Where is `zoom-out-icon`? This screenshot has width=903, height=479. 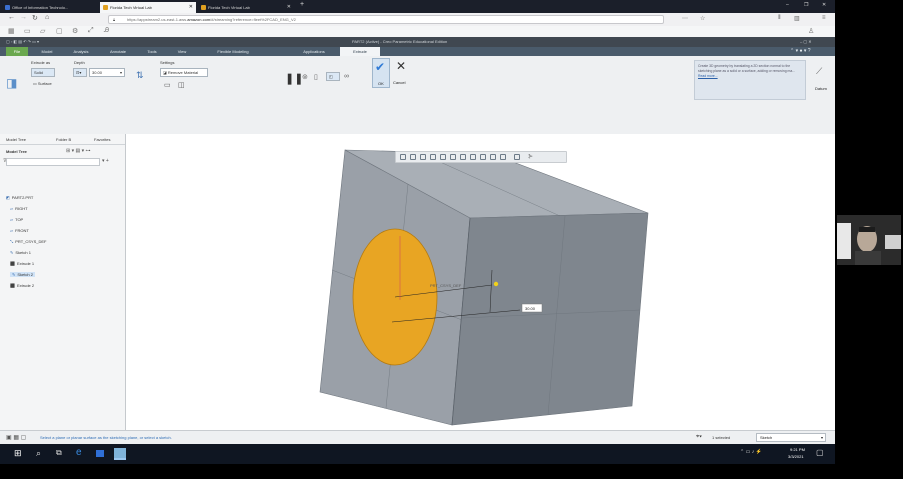
zoom-out-icon is located at coordinates (423, 157).